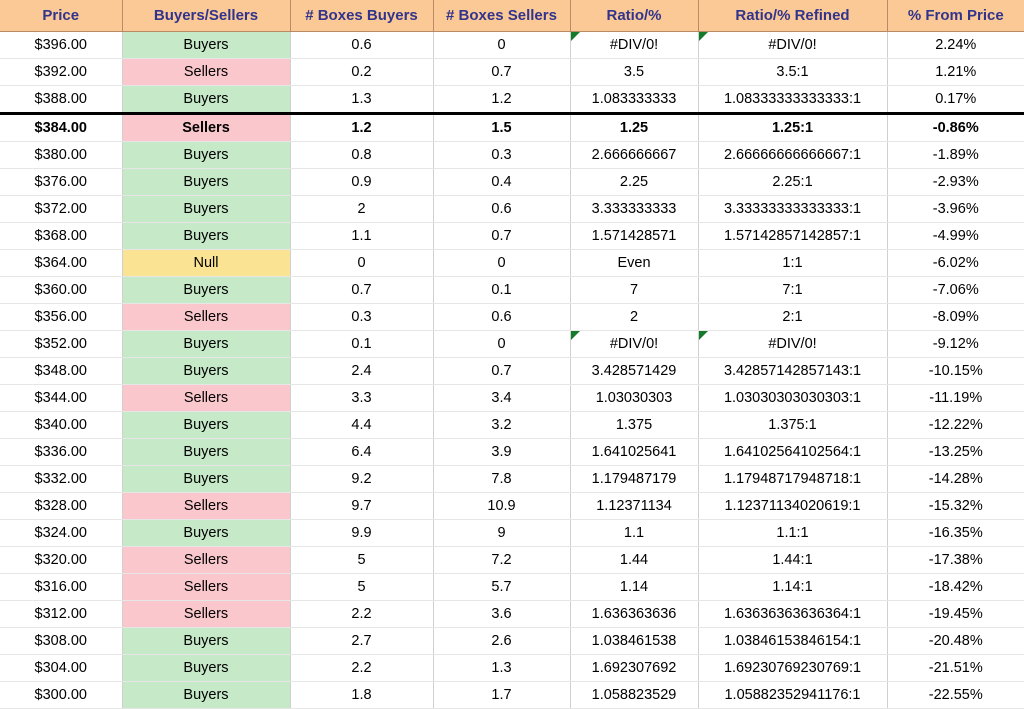  What do you see at coordinates (362, 452) in the screenshot?
I see `cell-boxes-buyers: 6.4` at bounding box center [362, 452].